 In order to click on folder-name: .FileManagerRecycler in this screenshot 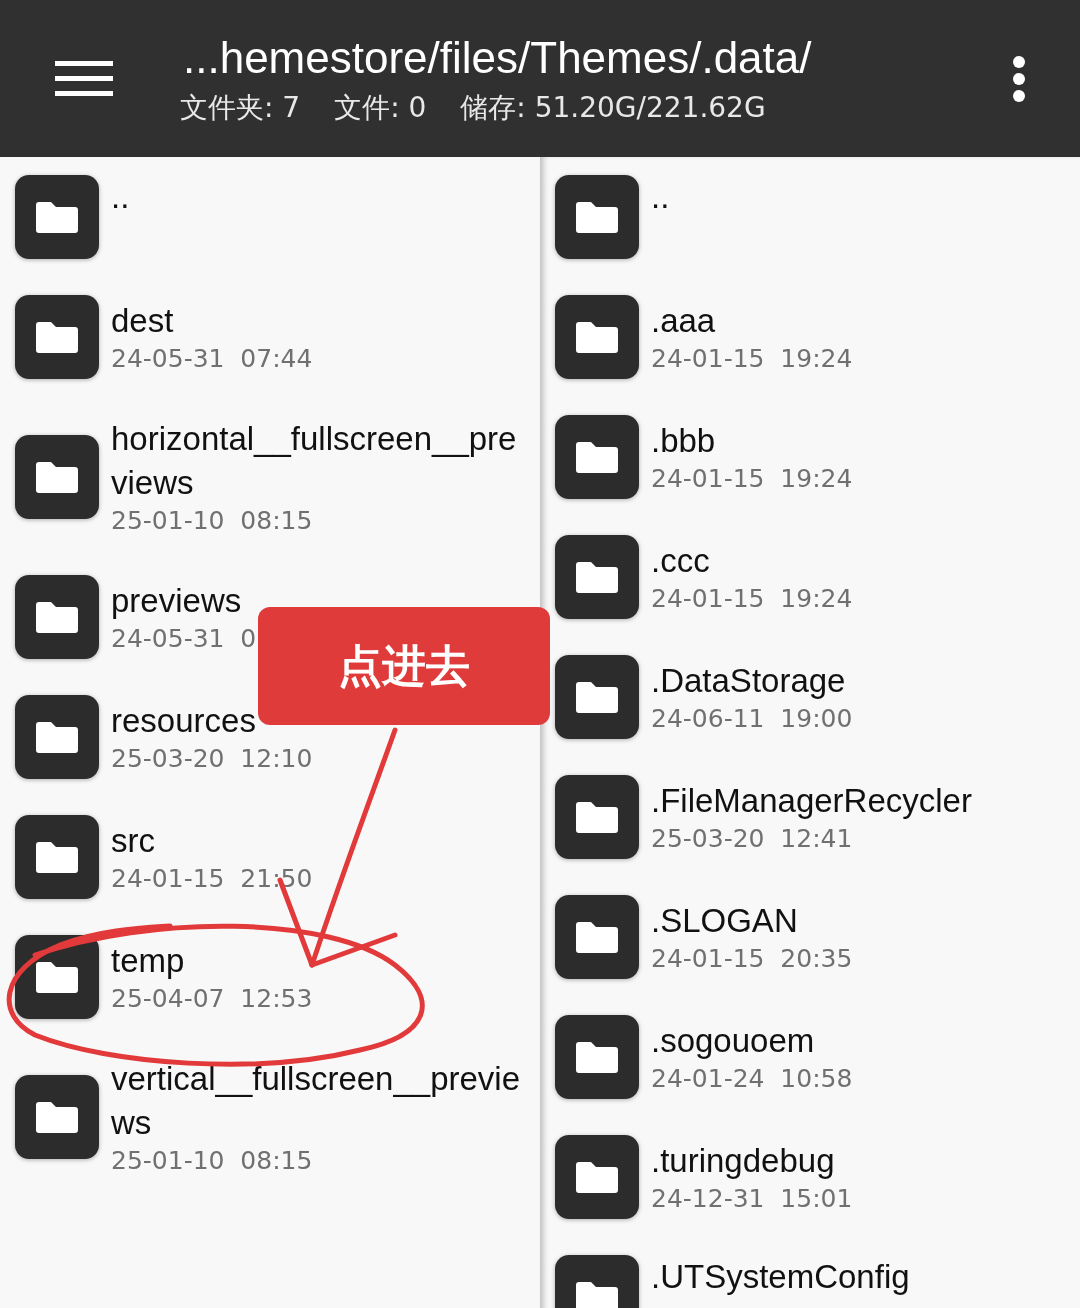, I will do `click(811, 801)`.